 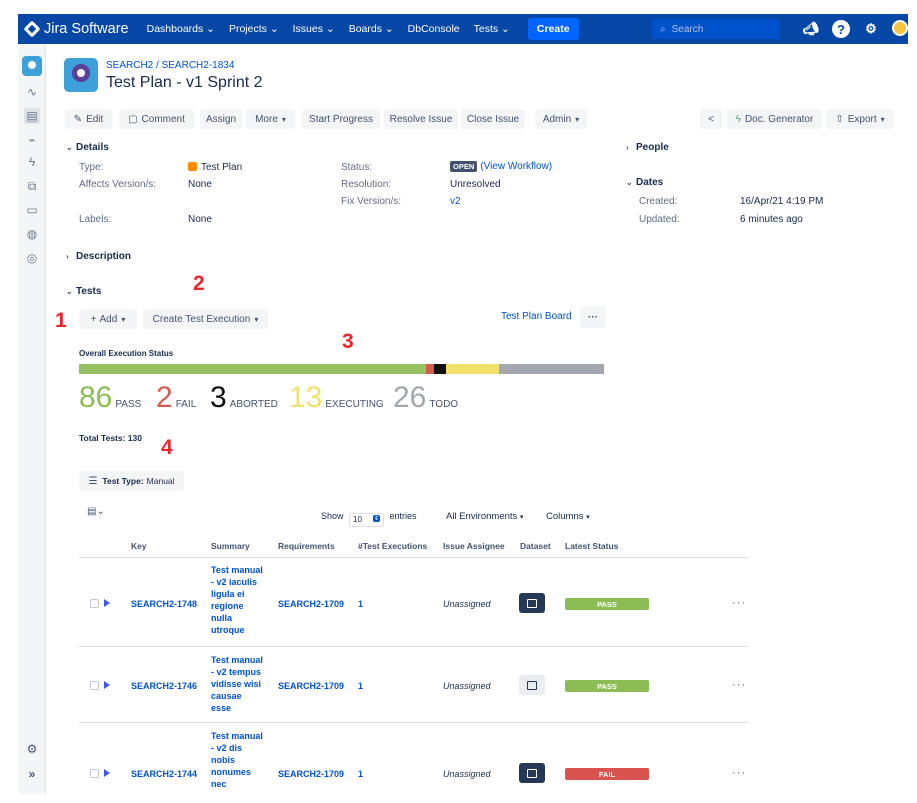 I want to click on activity-icon: ∿, so click(x=32, y=92).